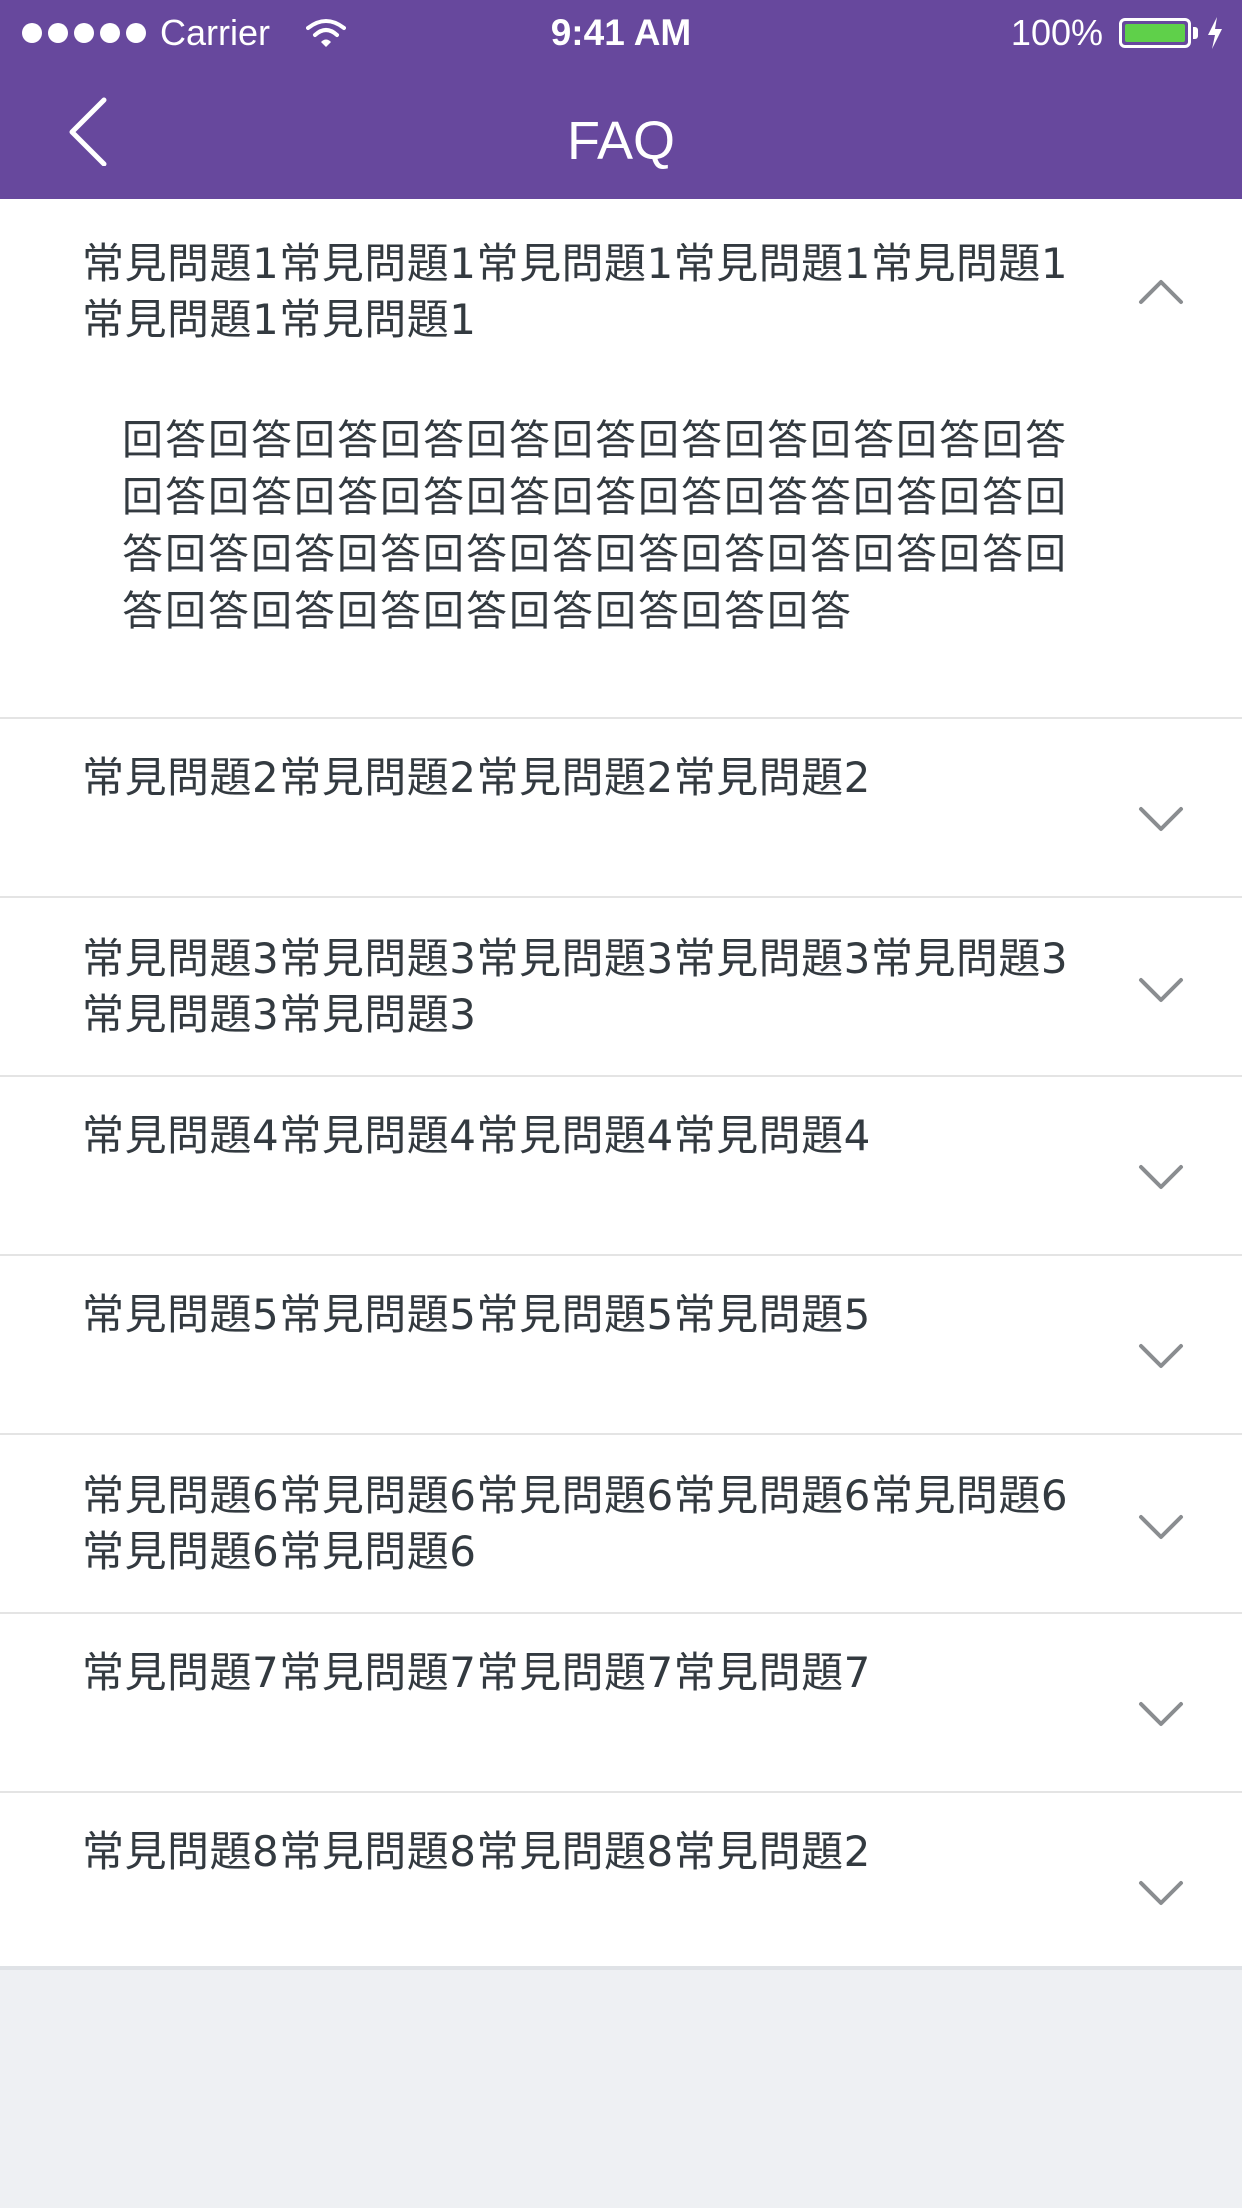 This screenshot has height=2208, width=1242. I want to click on faq-item-2: 常見問題2常見問題2常見問題2常見問題2, so click(621, 808).